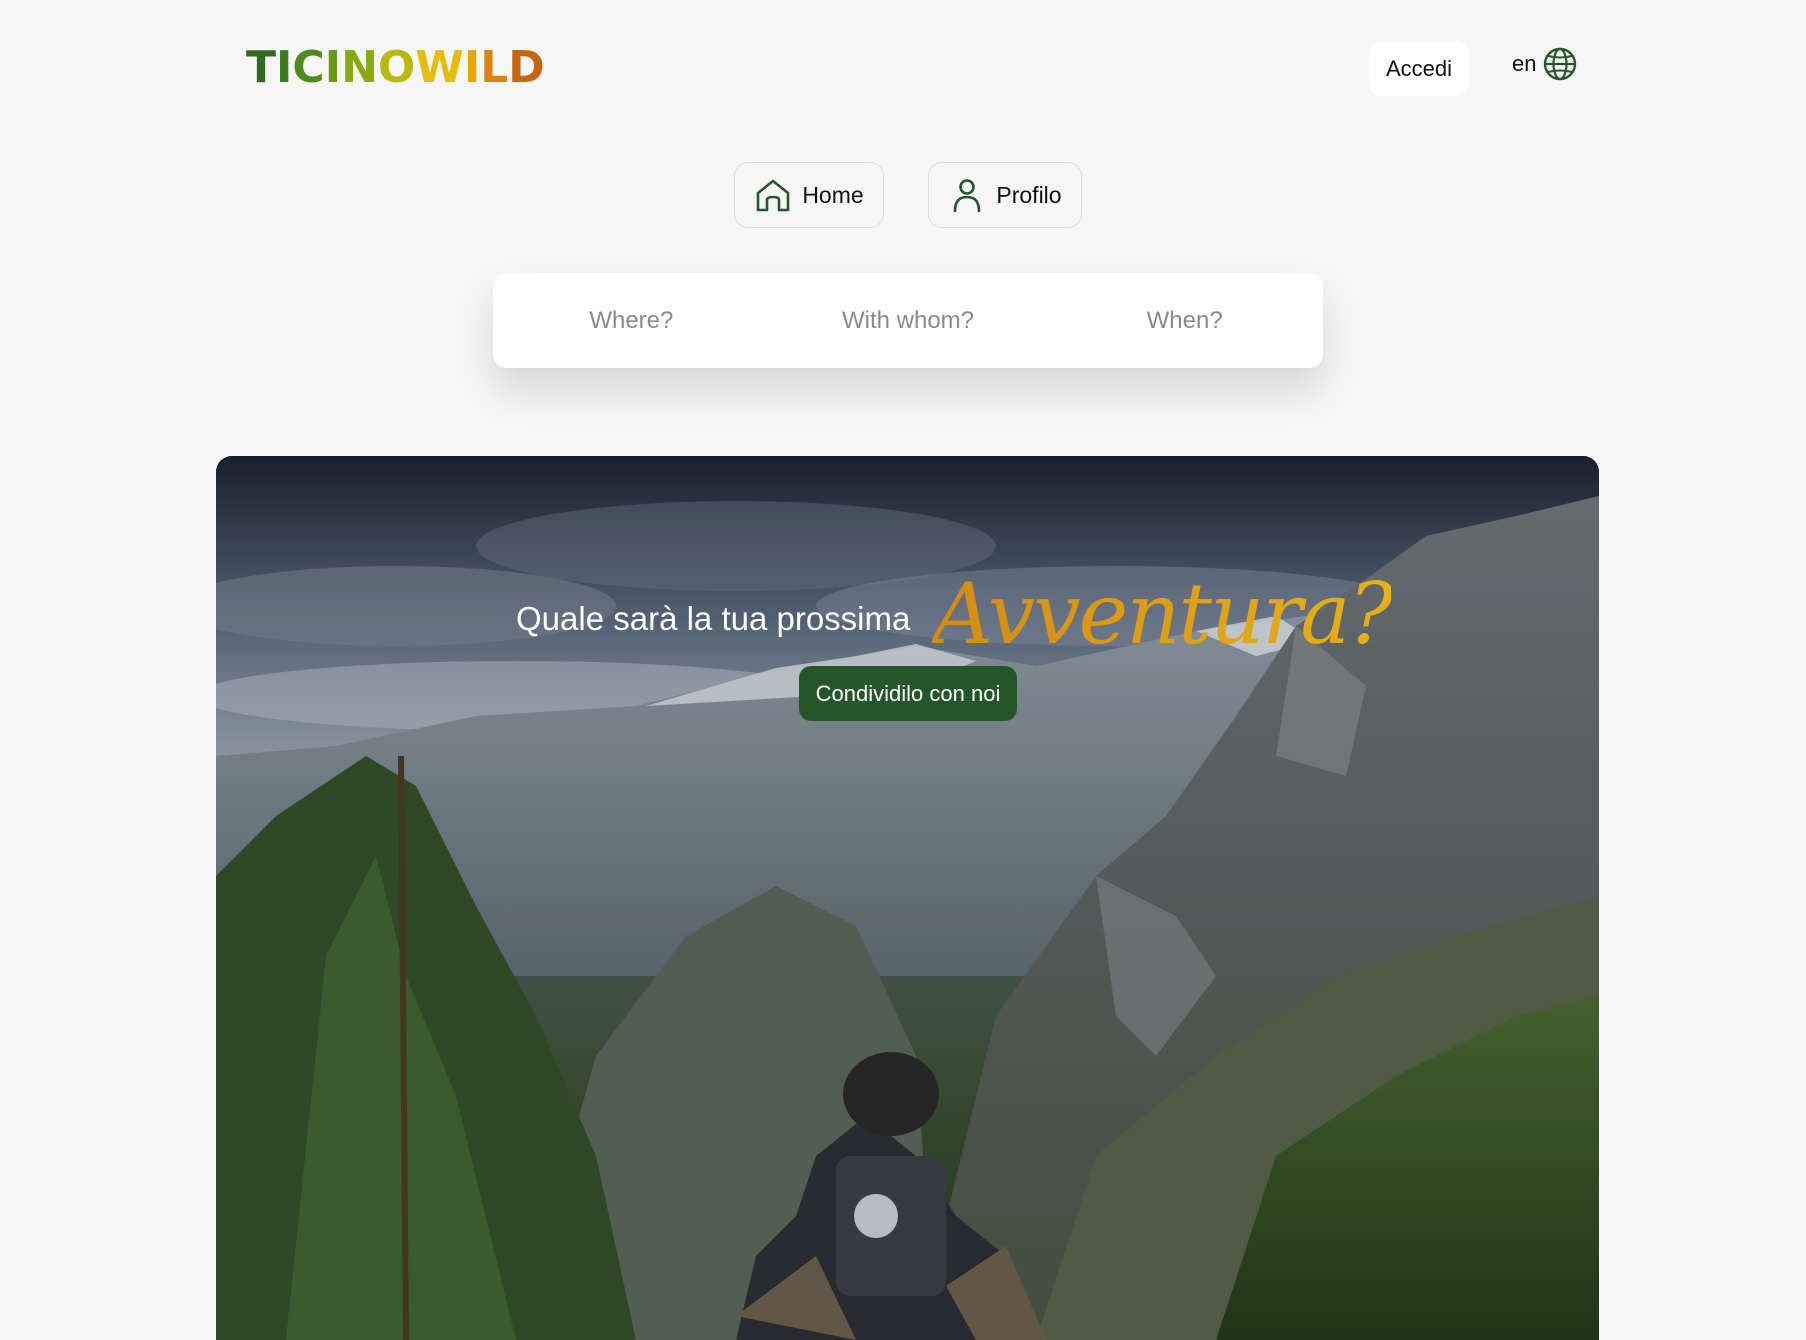 The width and height of the screenshot is (1806, 1340). What do you see at coordinates (1162, 614) in the screenshot?
I see `hero-highlight: Avventura?` at bounding box center [1162, 614].